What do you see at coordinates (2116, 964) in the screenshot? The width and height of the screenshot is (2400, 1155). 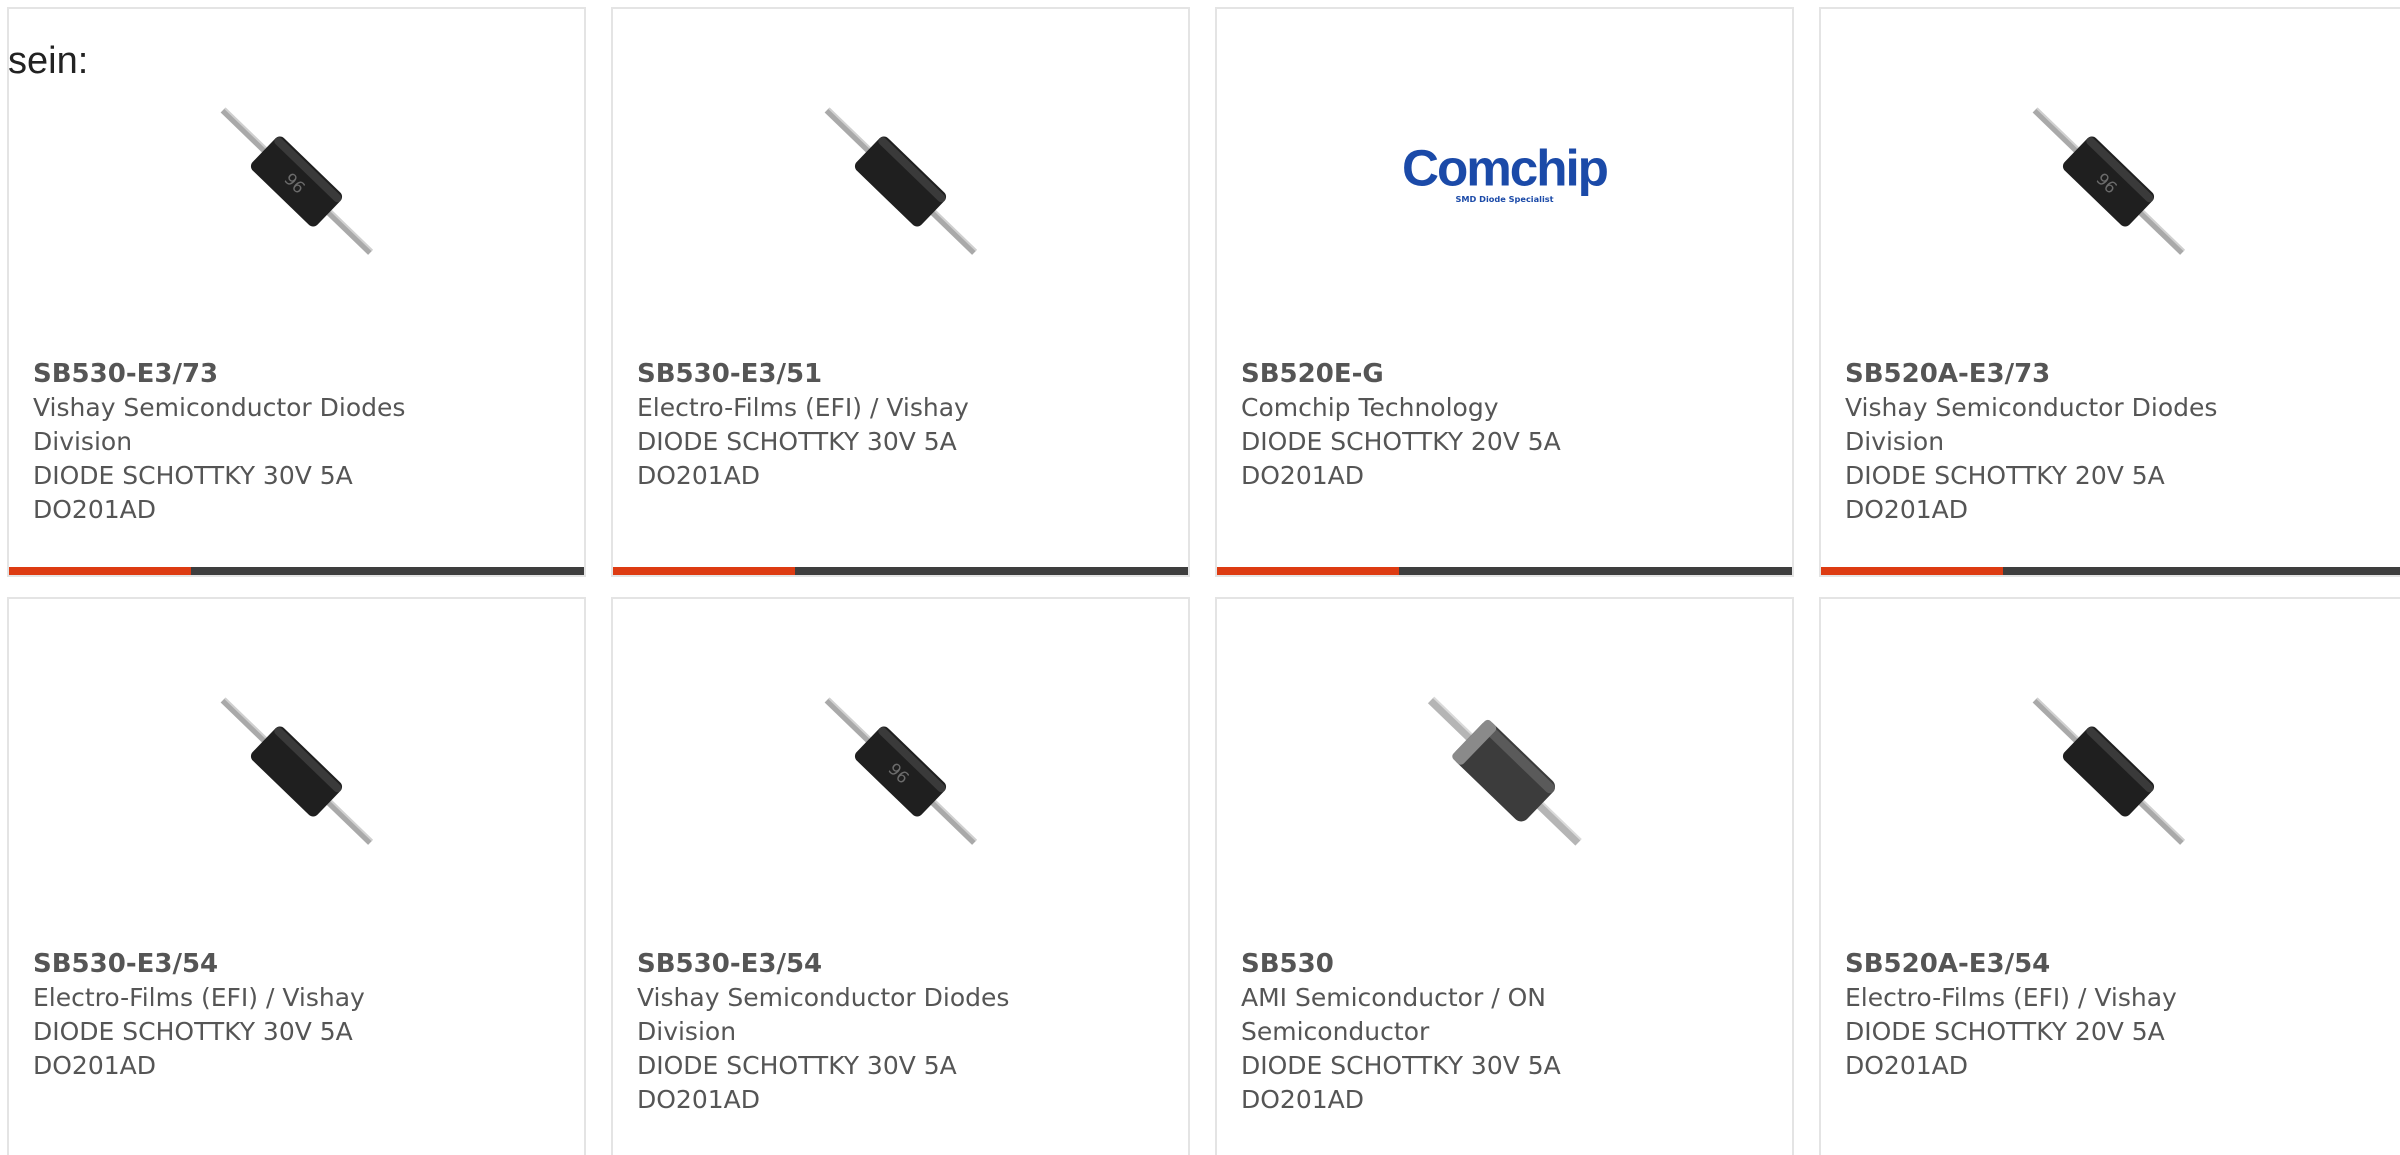 I see `part-number: SB520A-E3/54` at bounding box center [2116, 964].